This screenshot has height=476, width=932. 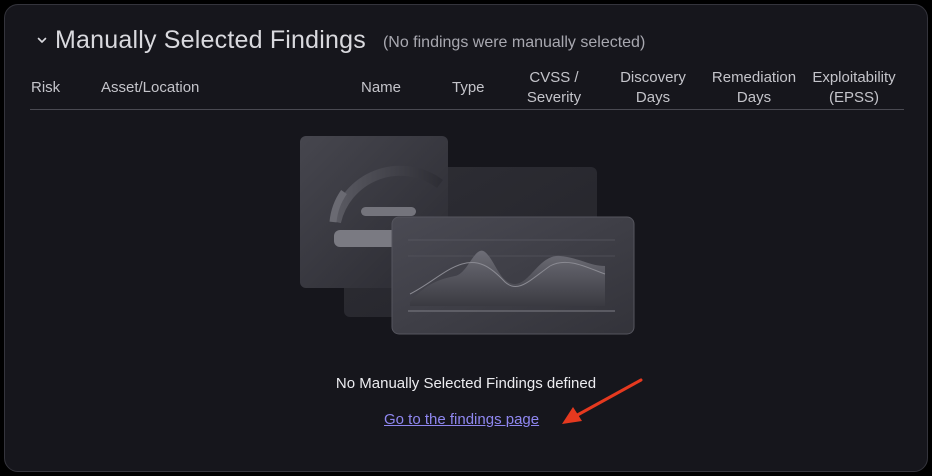 I want to click on column-header-exploitability-epss: Exploitability (EPSS), so click(x=854, y=88).